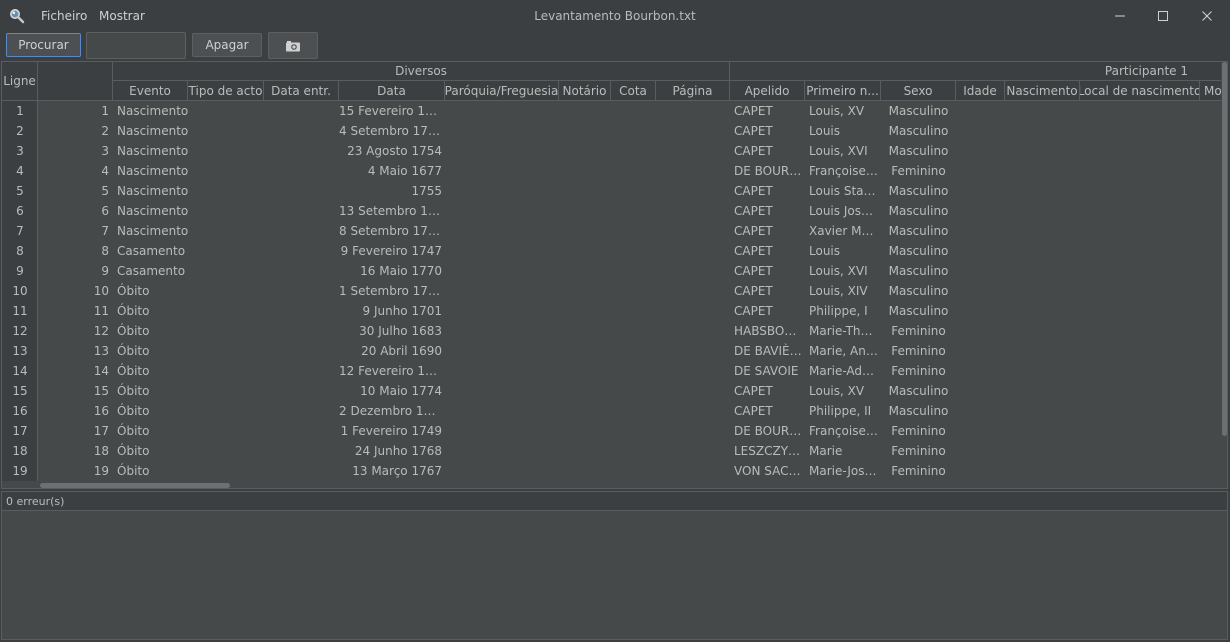 The width and height of the screenshot is (1230, 642). I want to click on column-header-data: Data, so click(392, 91).